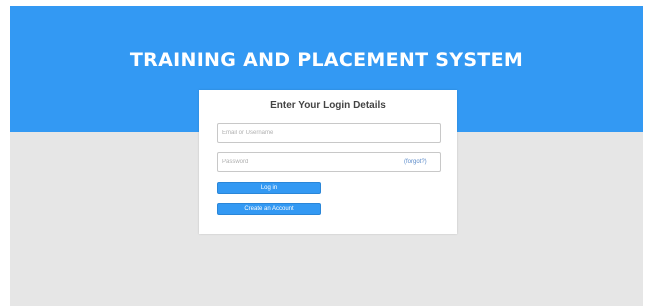  I want to click on create-account-button: Create an Account, so click(269, 209).